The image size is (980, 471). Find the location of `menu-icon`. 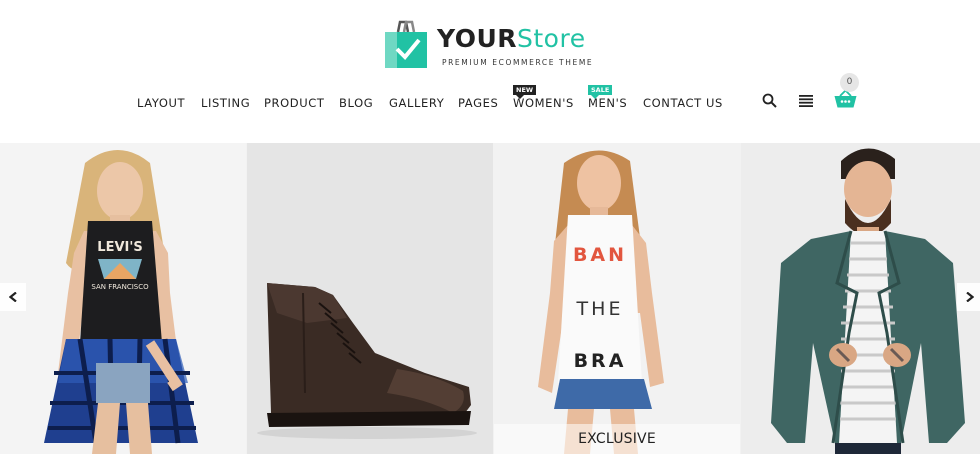

menu-icon is located at coordinates (806, 101).